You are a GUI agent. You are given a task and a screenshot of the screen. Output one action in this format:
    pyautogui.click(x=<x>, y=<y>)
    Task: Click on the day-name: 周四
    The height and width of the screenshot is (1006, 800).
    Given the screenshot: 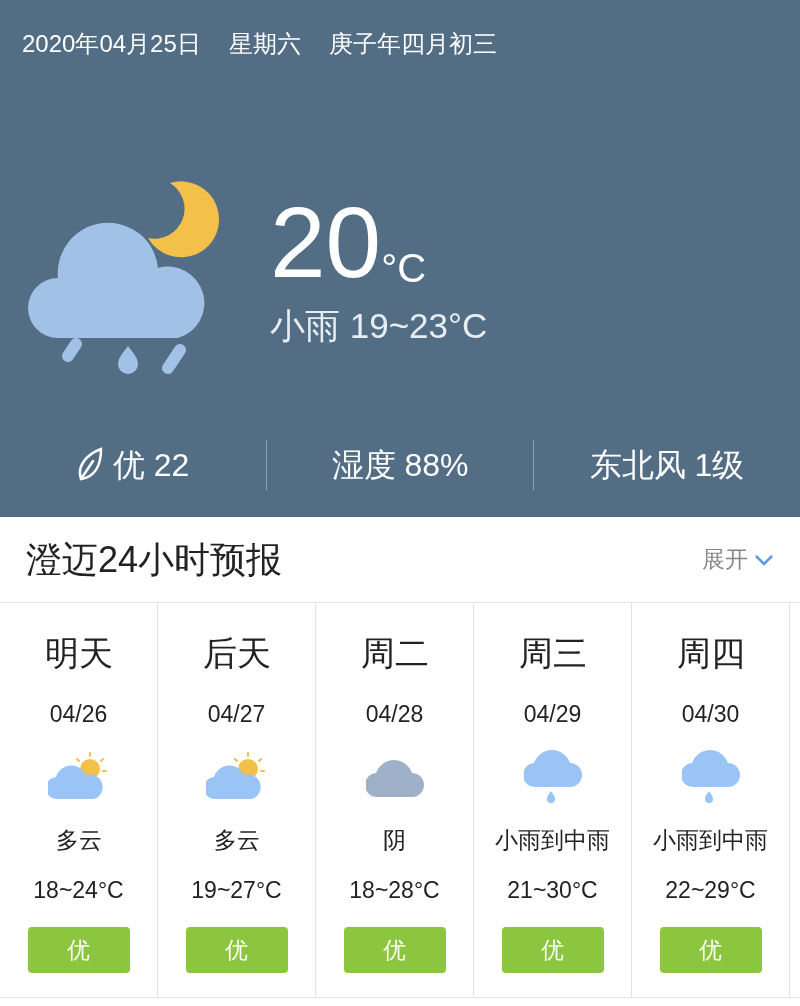 What is the action you would take?
    pyautogui.click(x=710, y=653)
    